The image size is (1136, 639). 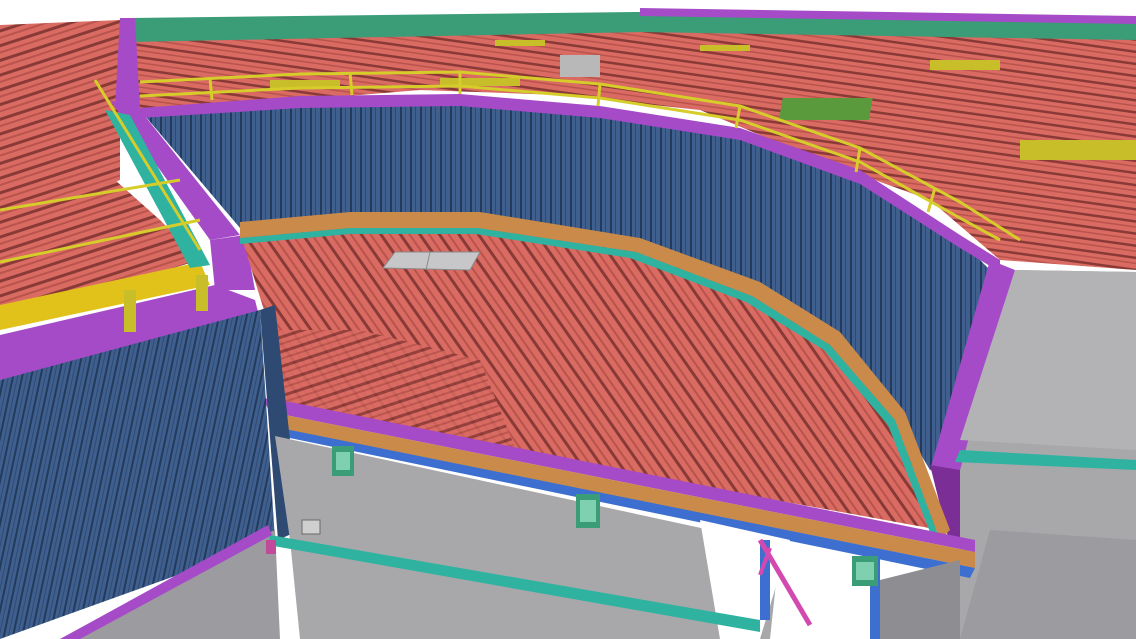 What do you see at coordinates (431, 261) in the screenshot?
I see `center-skylight` at bounding box center [431, 261].